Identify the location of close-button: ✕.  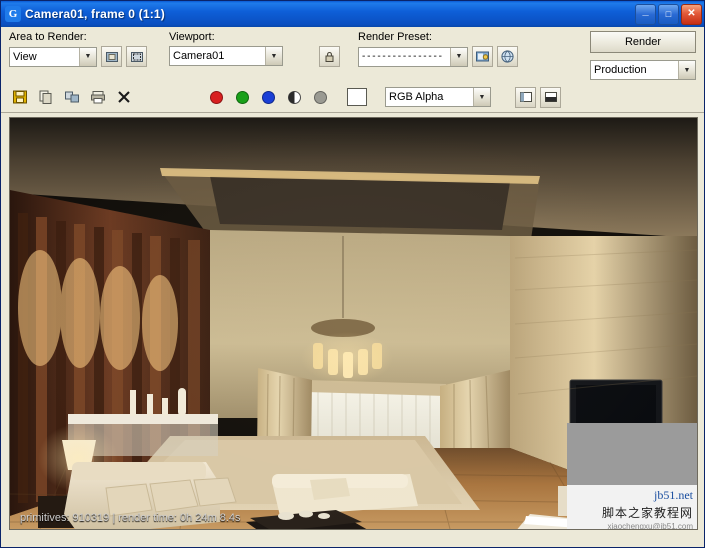
(691, 14).